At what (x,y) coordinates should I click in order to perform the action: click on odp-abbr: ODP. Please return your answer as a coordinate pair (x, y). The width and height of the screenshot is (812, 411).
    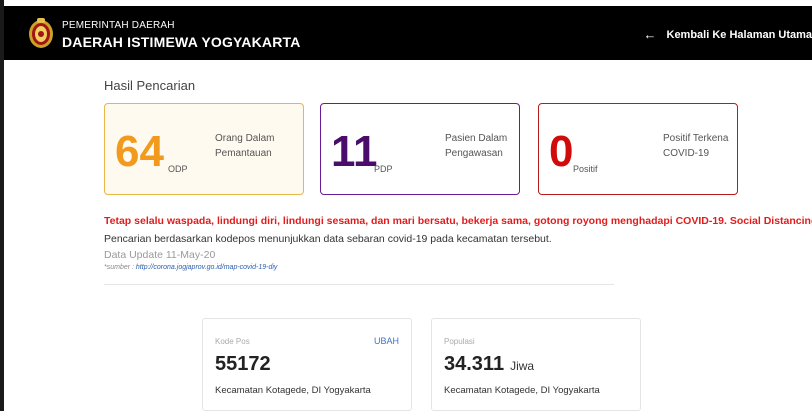
    Looking at the image, I should click on (178, 169).